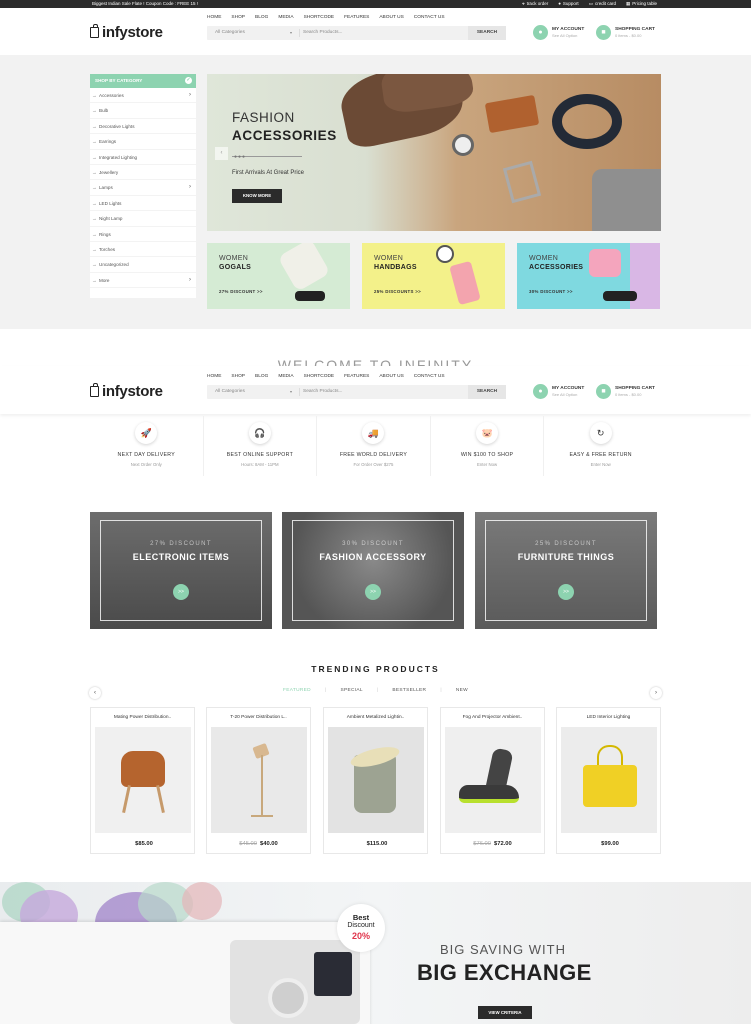 The height and width of the screenshot is (1024, 751). What do you see at coordinates (351, 690) in the screenshot?
I see `tab-special: SPECIAL` at bounding box center [351, 690].